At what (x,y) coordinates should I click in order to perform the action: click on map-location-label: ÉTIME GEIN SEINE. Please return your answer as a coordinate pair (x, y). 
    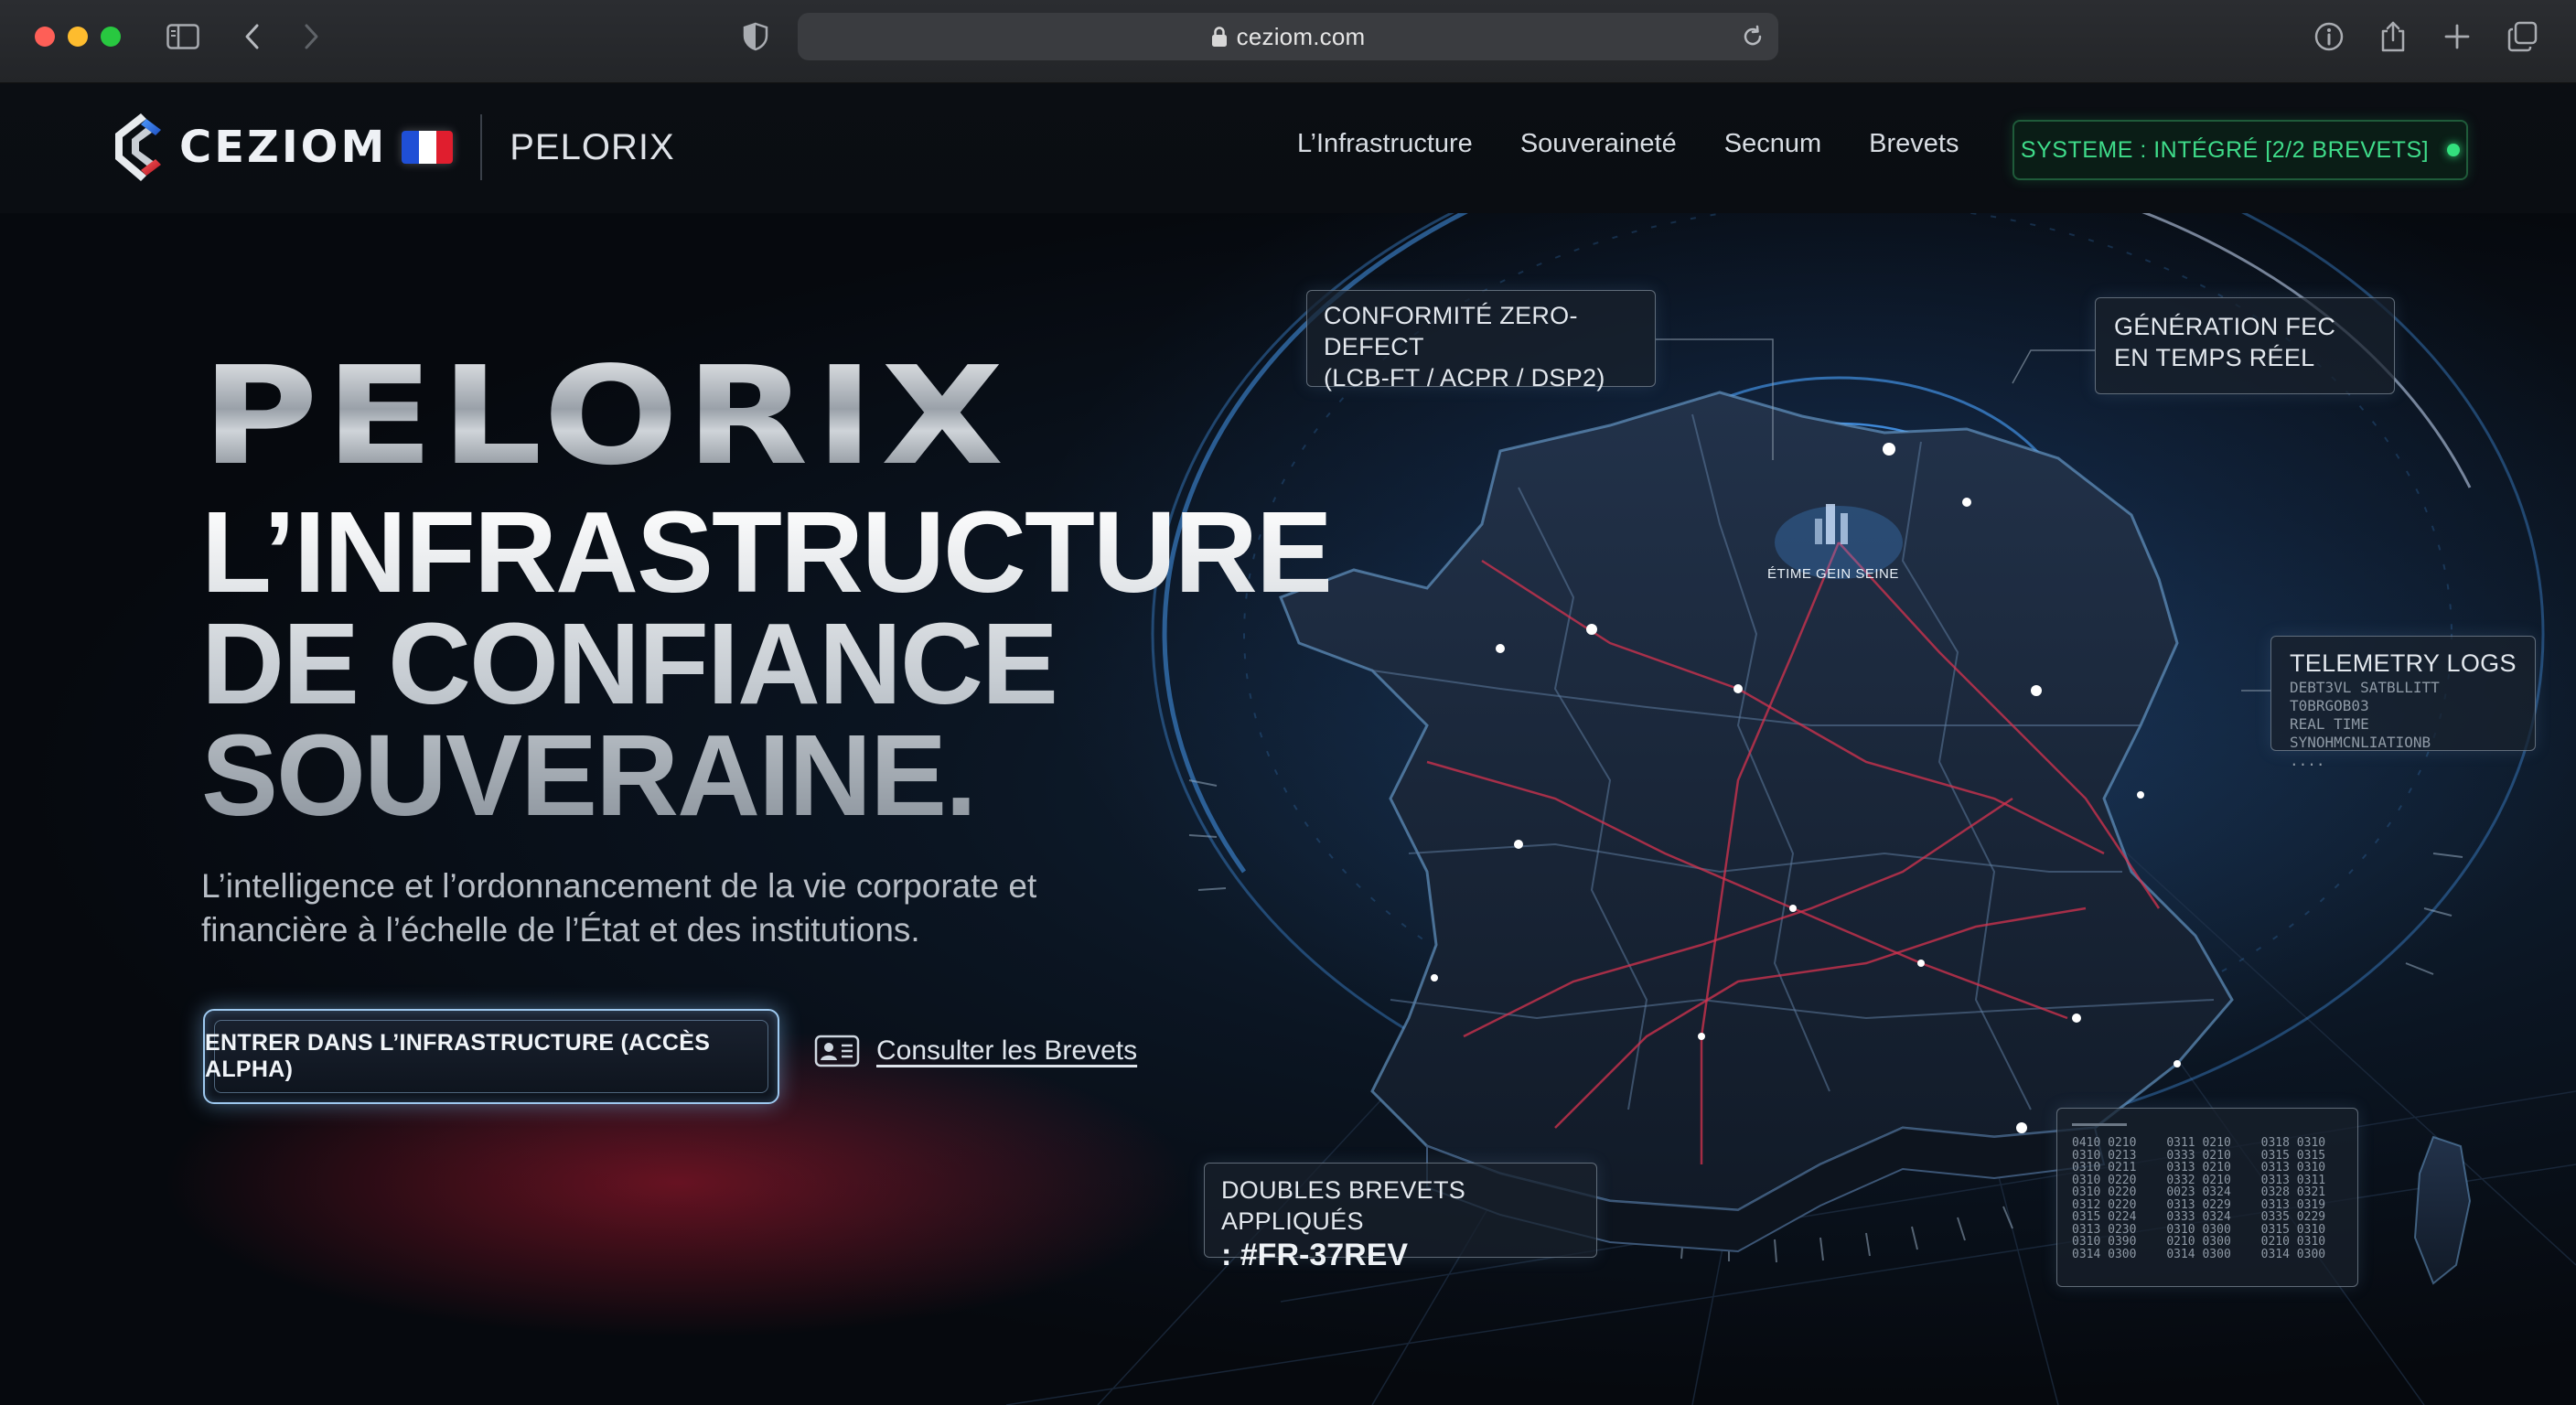
    Looking at the image, I should click on (1833, 574).